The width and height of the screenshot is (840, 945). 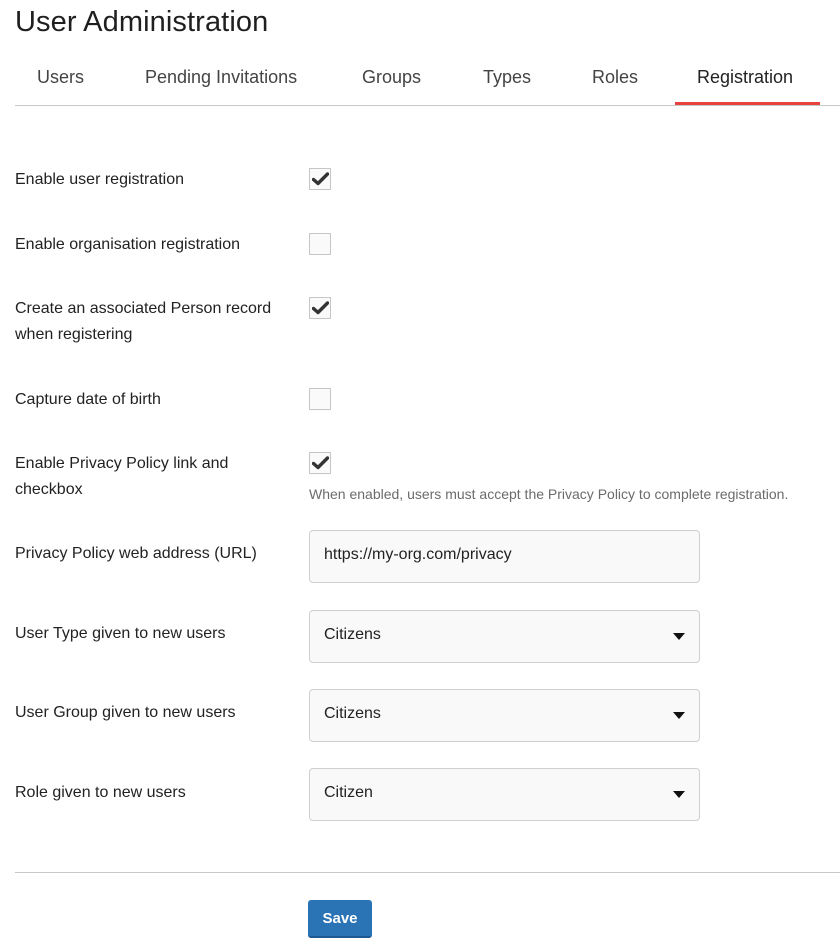 I want to click on privacy-url-input: https://my-org.com/privacy, so click(x=504, y=556).